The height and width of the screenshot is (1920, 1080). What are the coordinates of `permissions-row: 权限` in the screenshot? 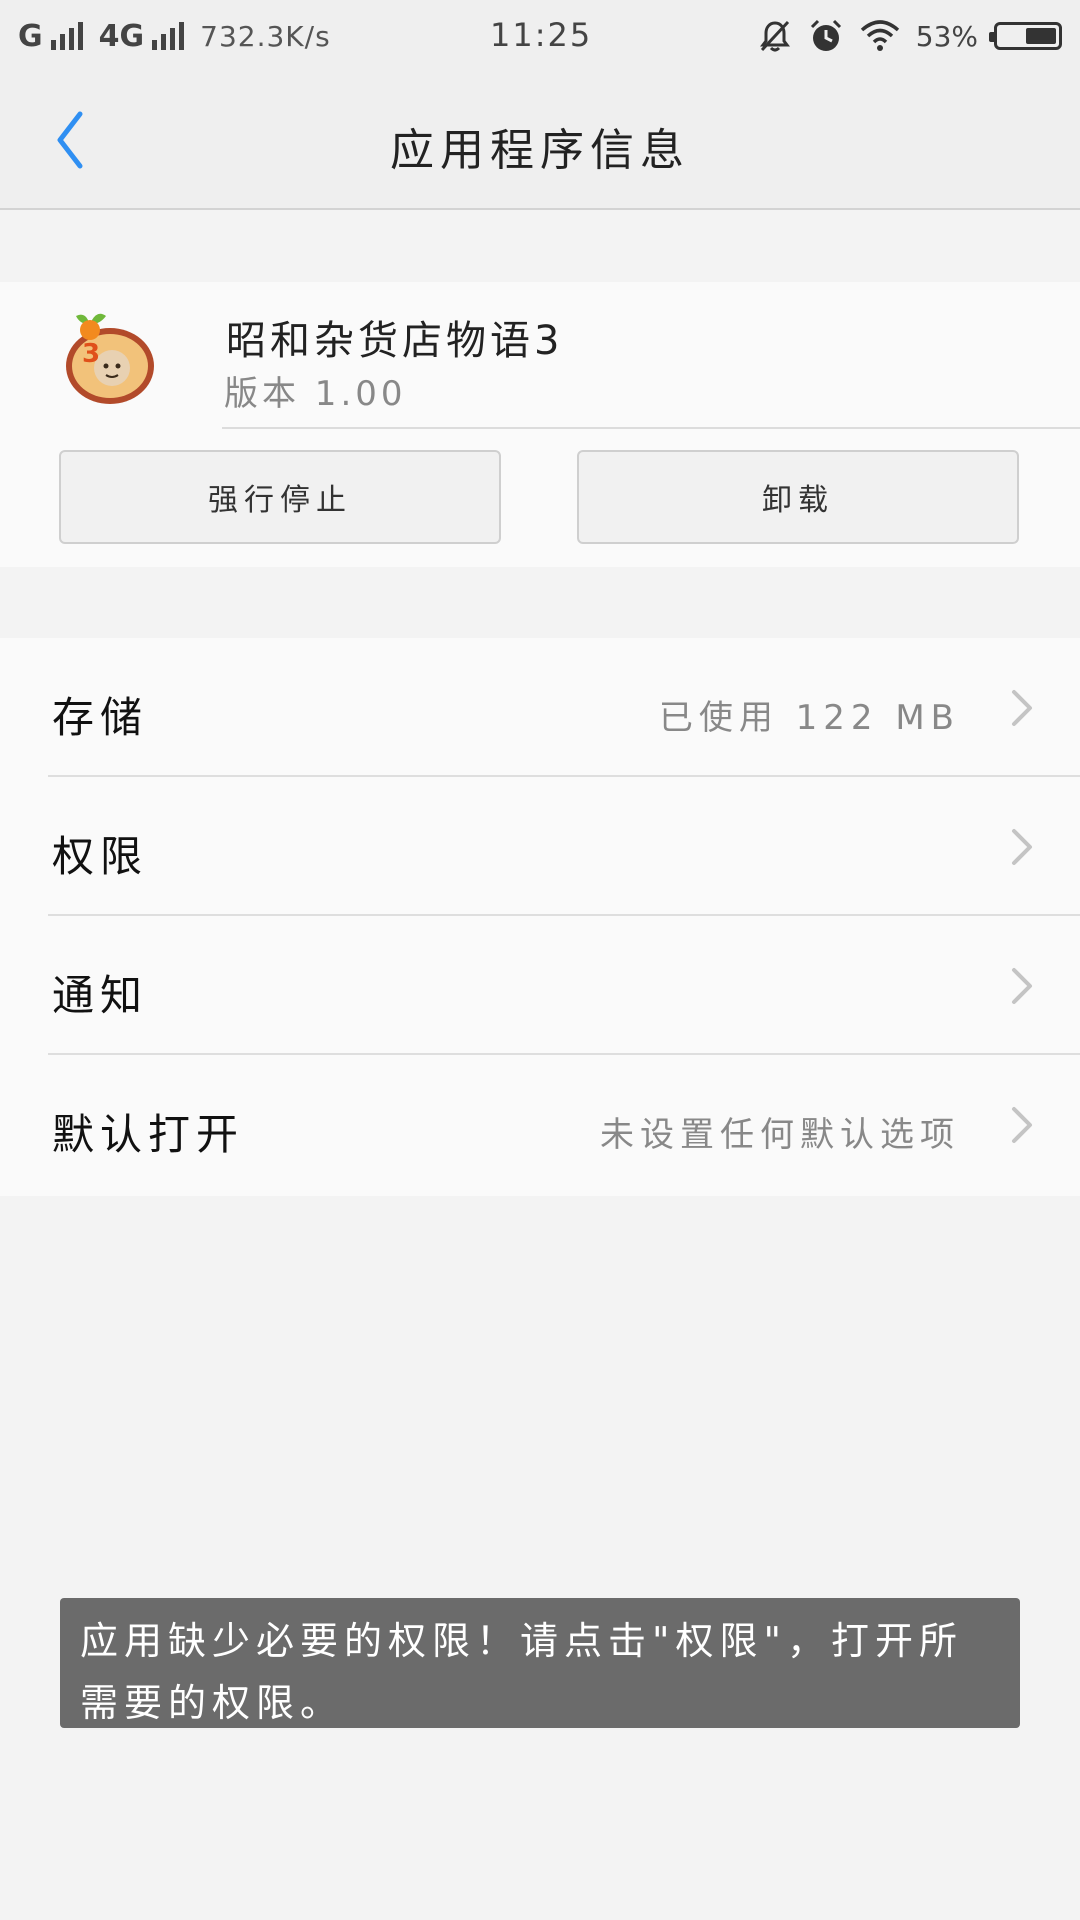 It's located at (540, 846).